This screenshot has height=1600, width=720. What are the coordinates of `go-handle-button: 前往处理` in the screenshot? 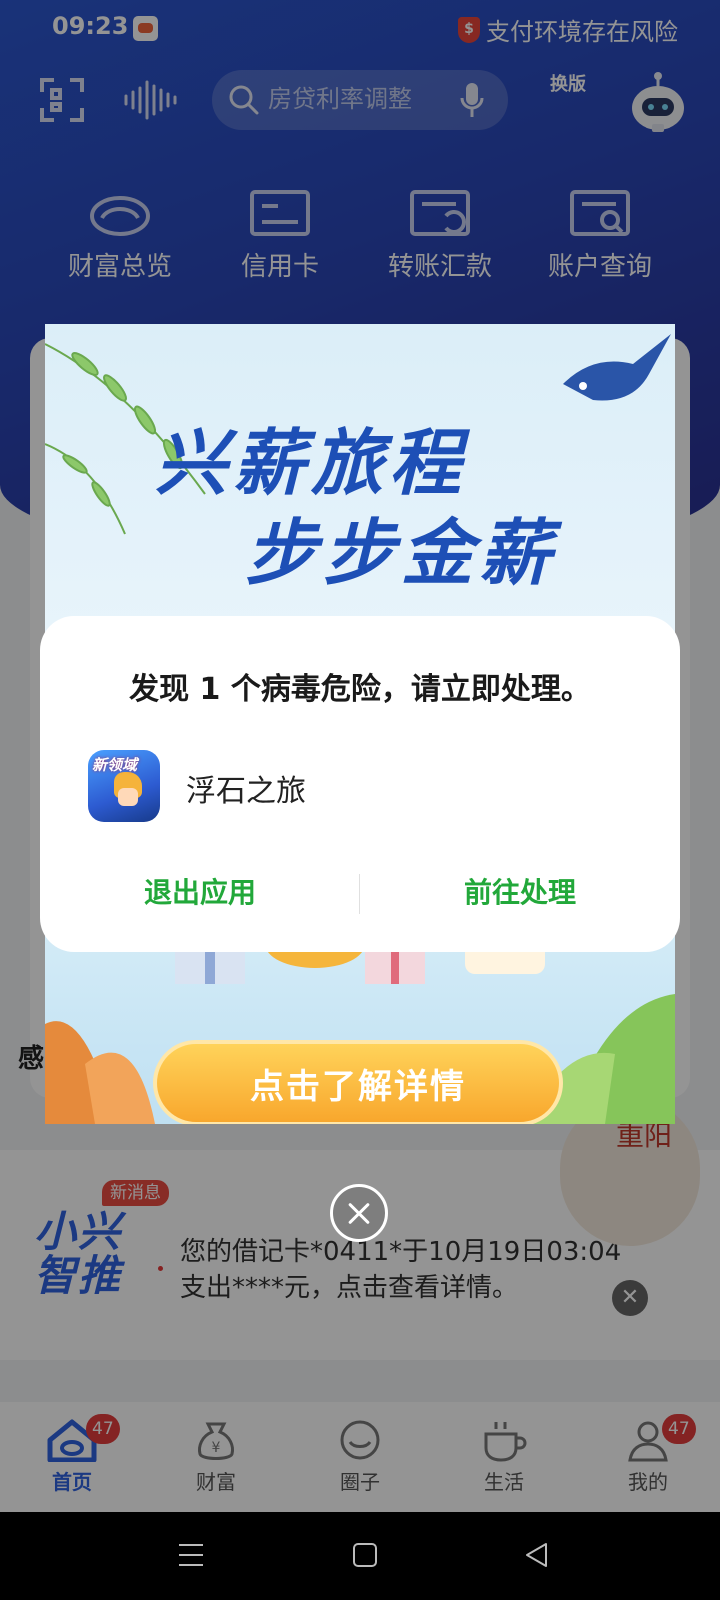 It's located at (520, 893).